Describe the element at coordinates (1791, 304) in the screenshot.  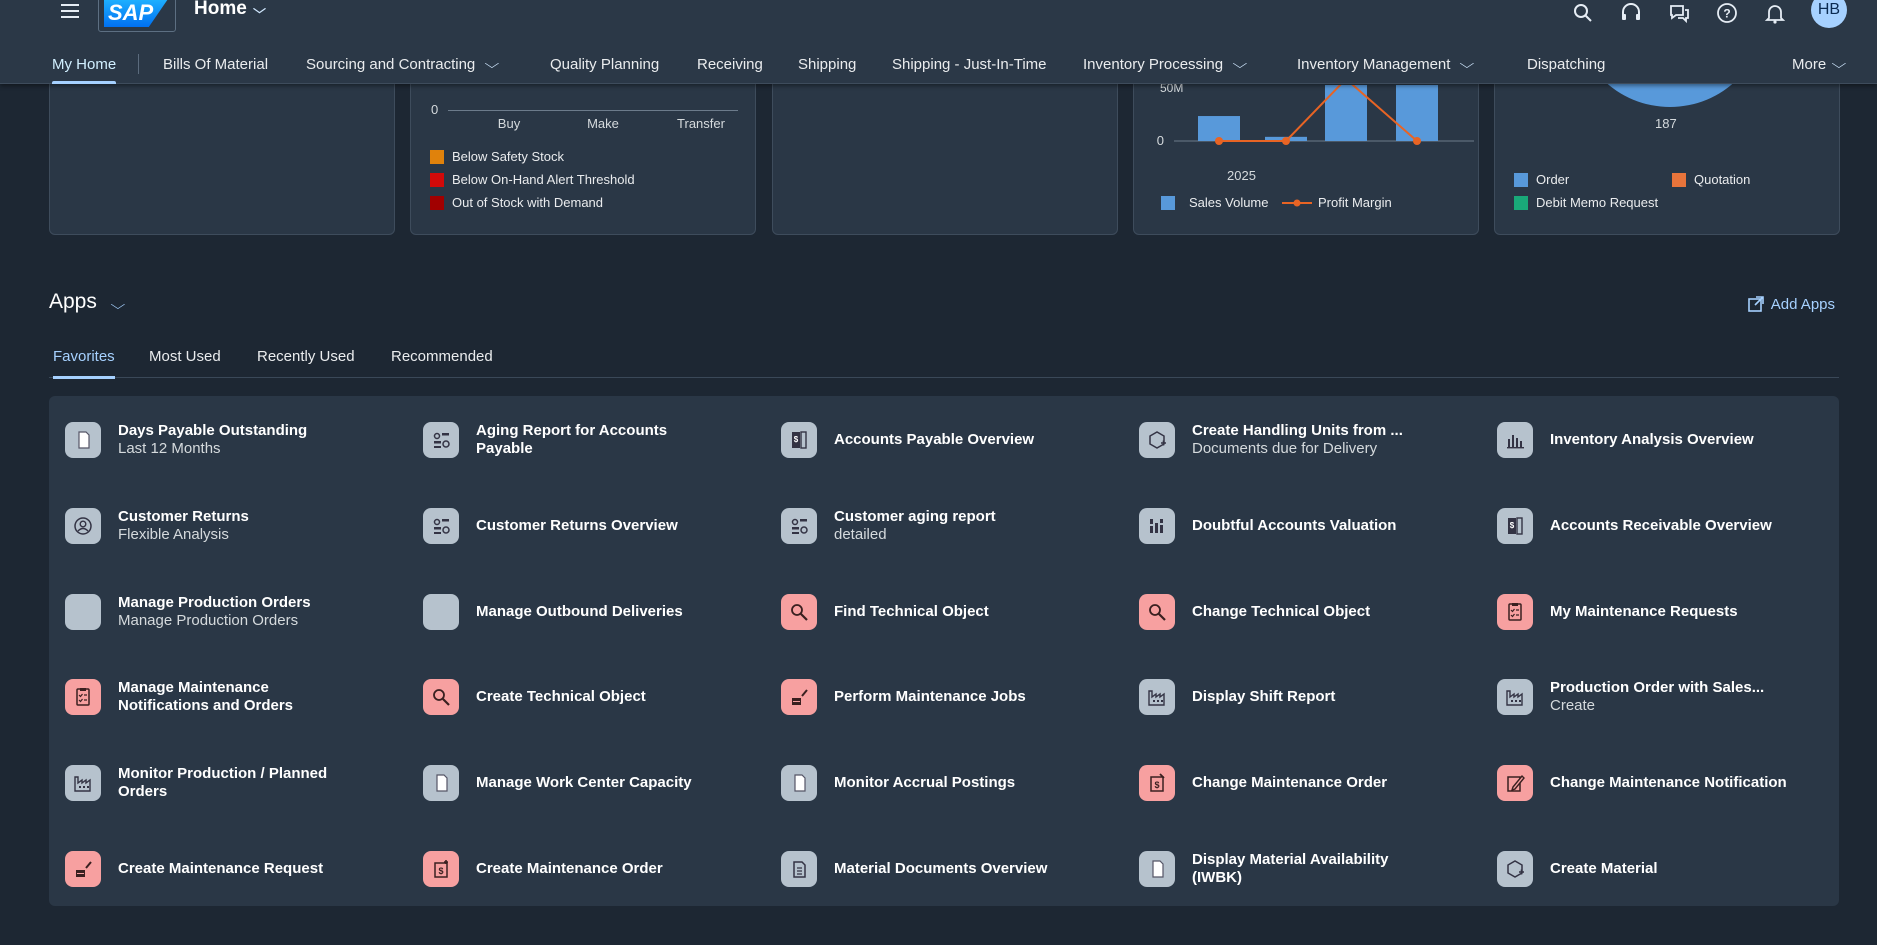
I see `add-apps-button: Add Apps` at that location.